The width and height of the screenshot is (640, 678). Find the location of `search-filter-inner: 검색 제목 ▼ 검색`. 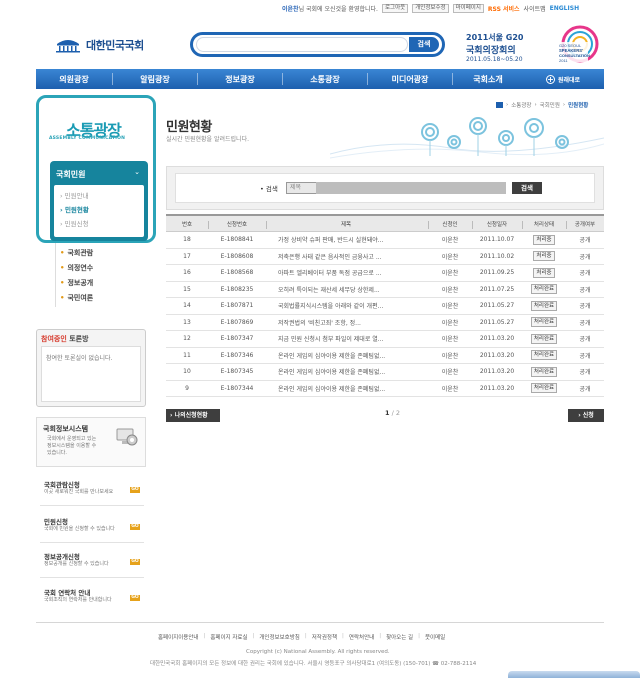

search-filter-inner: 검색 제목 ▼ 검색 is located at coordinates (385, 188).